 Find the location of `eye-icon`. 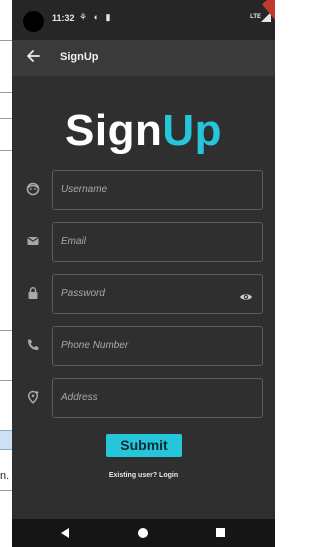

eye-icon is located at coordinates (246, 294).